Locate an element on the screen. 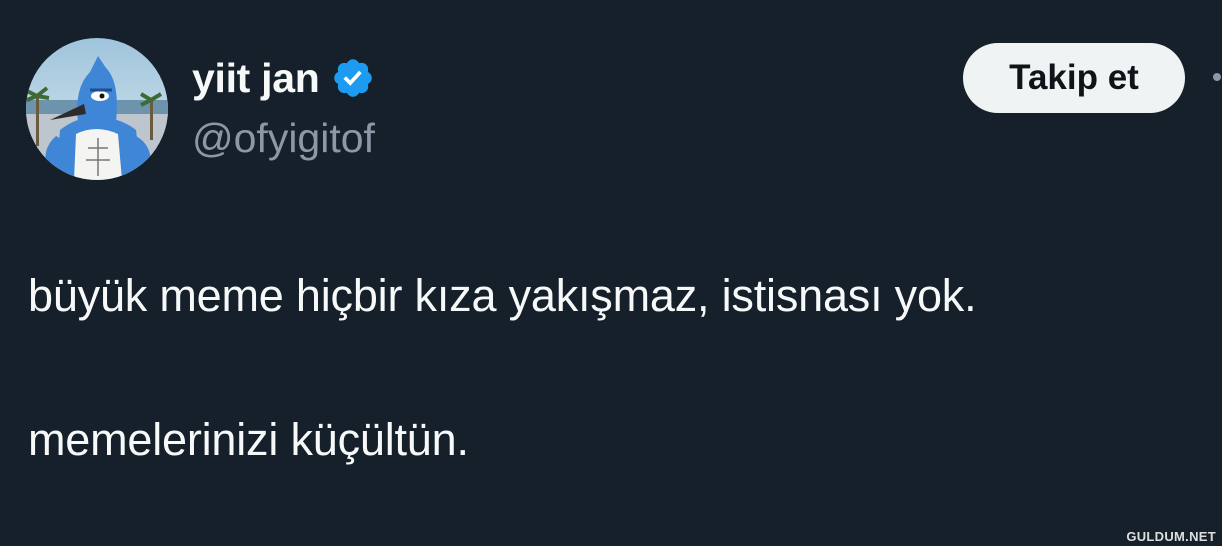  more-options-icon is located at coordinates (1214, 77).